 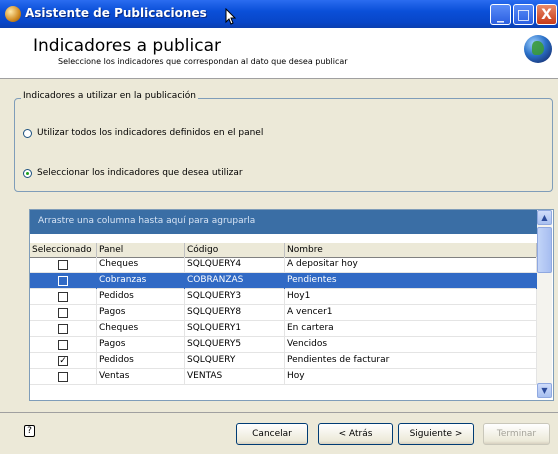 I want to click on cell-panel: Ventas, so click(x=141, y=377).